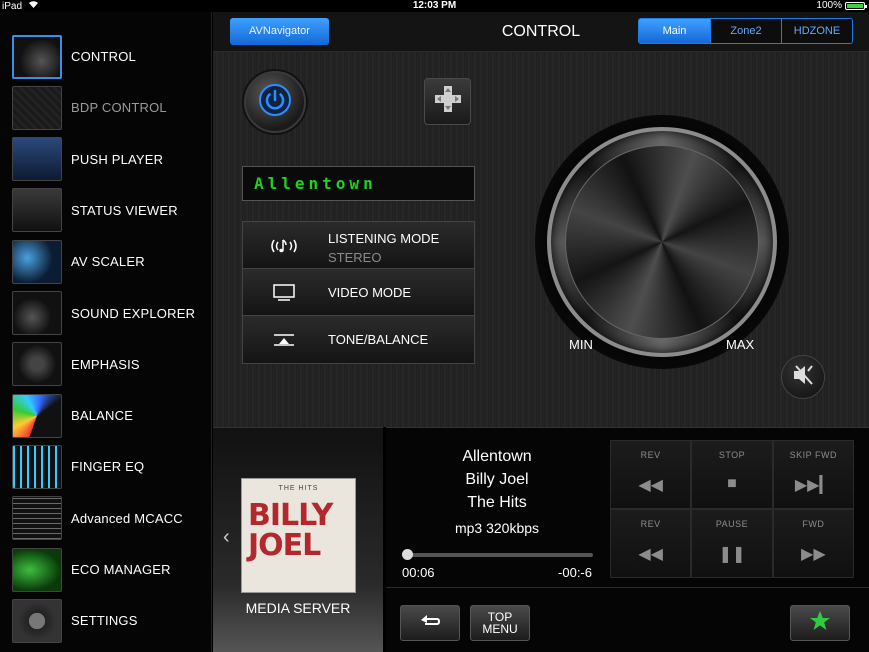  I want to click on sidebar-item-finger-eq: FINGER EQ, so click(105, 466).